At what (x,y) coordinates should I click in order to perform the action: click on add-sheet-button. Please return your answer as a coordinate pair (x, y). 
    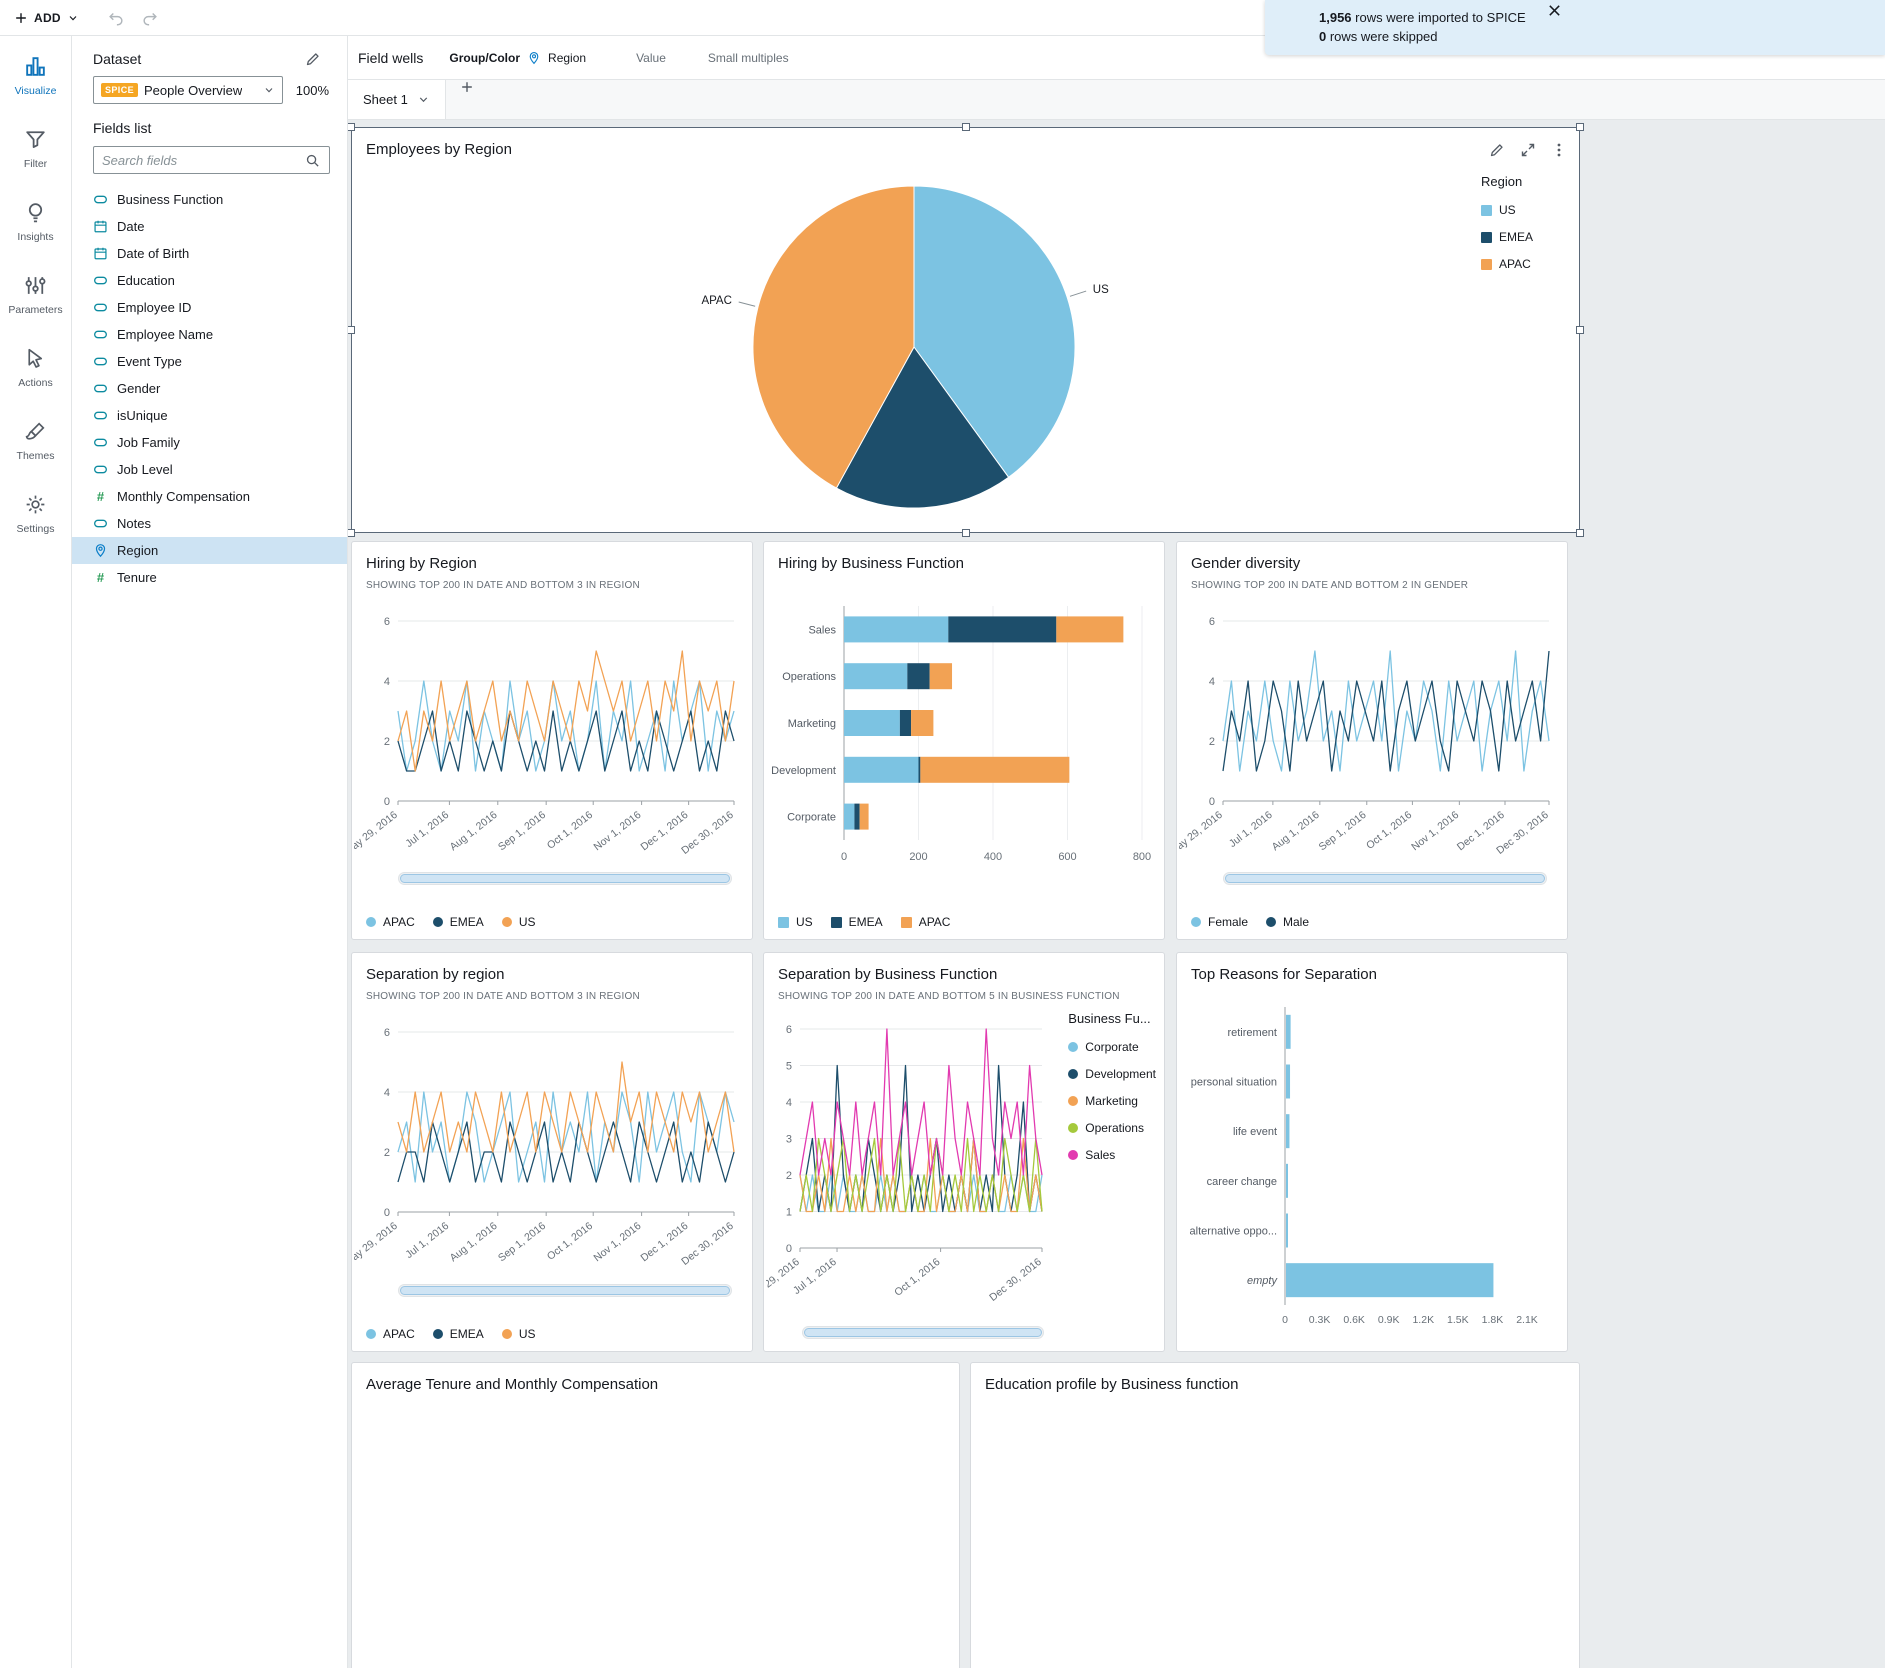
    Looking at the image, I should click on (467, 87).